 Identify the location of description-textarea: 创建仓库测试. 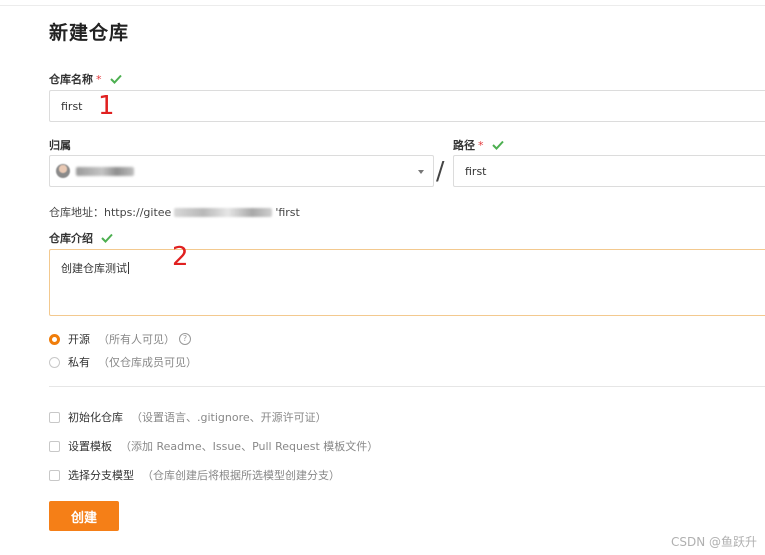
(407, 282).